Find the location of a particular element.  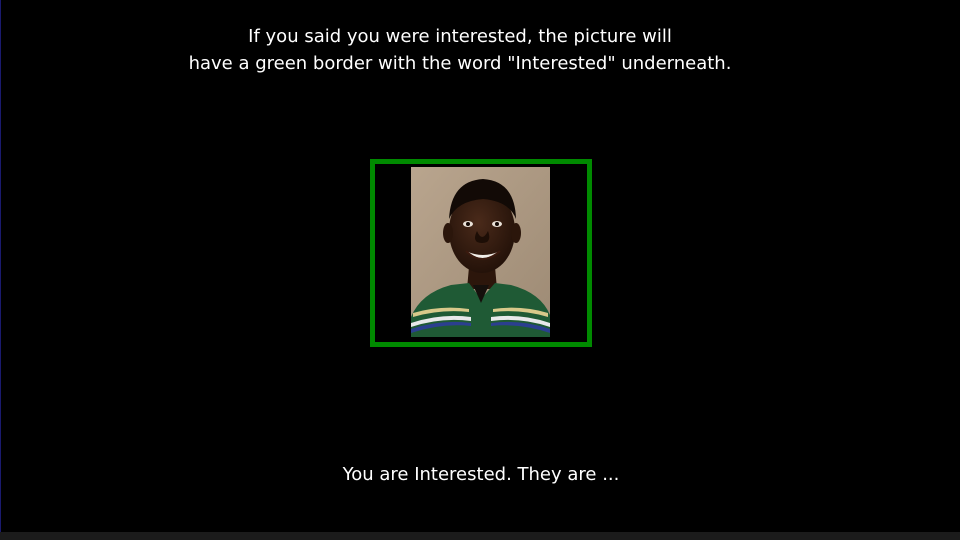

window-left-edge is located at coordinates (0, 266).